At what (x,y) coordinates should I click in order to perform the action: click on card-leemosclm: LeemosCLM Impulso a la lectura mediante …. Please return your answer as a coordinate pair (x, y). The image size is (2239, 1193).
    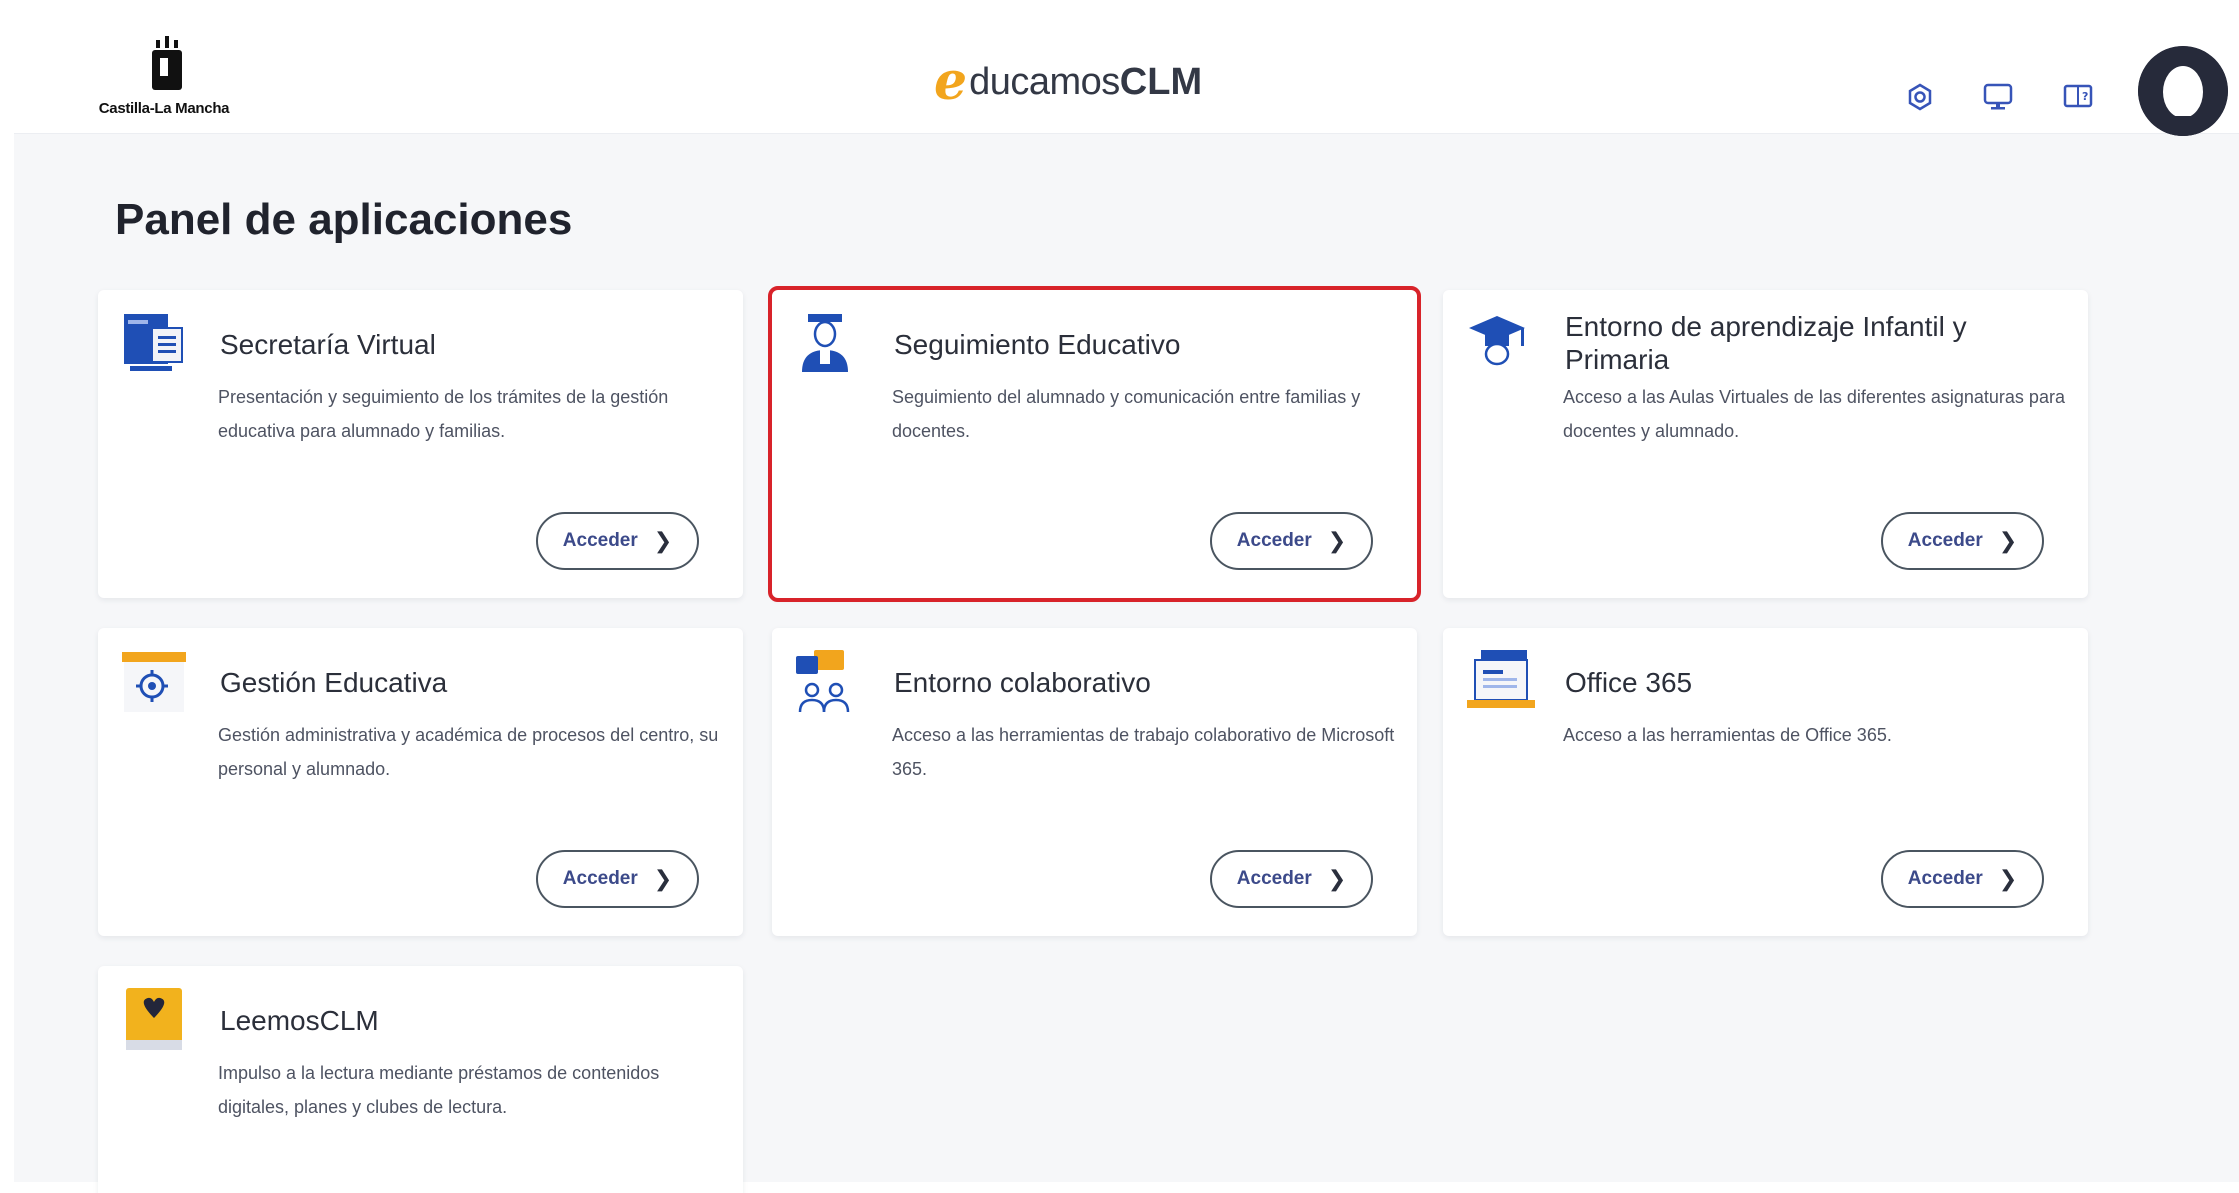
    Looking at the image, I should click on (420, 1079).